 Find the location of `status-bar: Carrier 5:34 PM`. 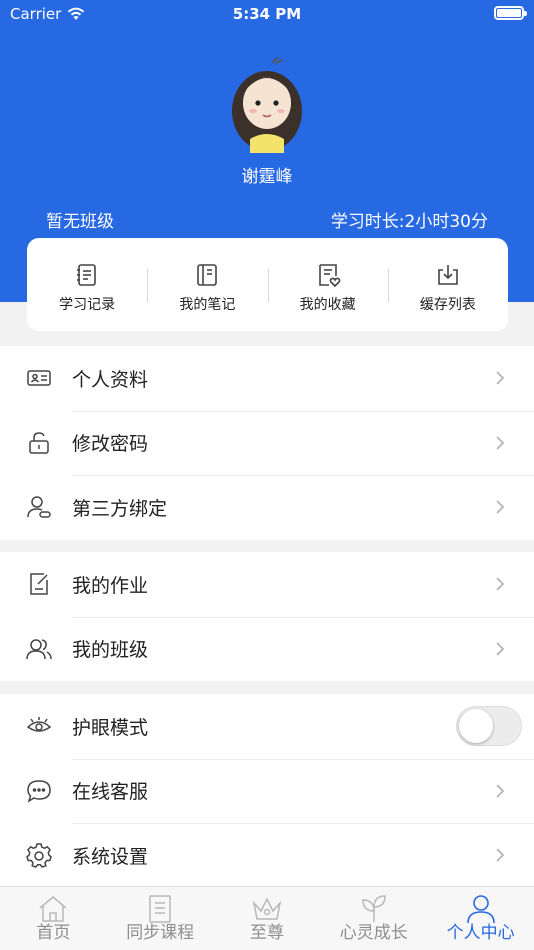

status-bar: Carrier 5:34 PM is located at coordinates (267, 14).